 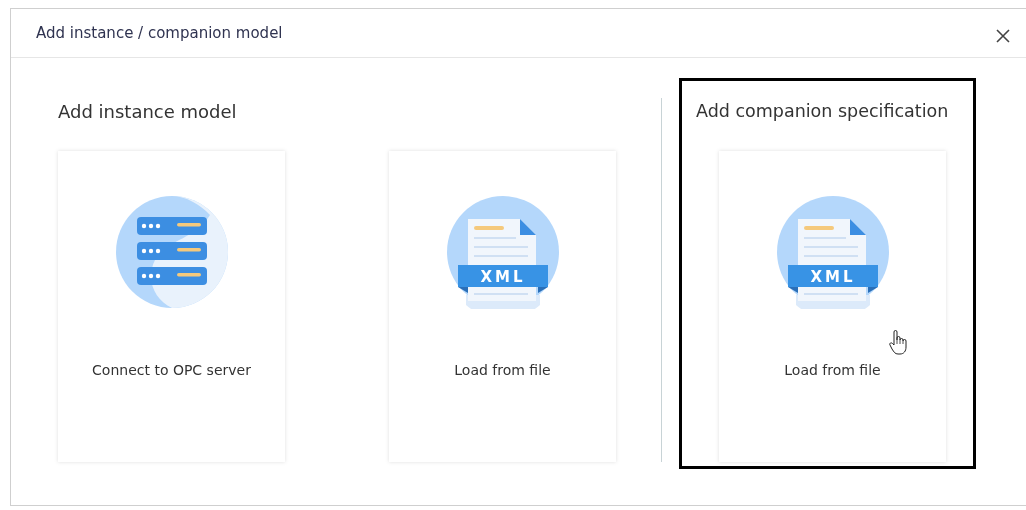 I want to click on section-heading: Add companion specification, so click(x=823, y=112).